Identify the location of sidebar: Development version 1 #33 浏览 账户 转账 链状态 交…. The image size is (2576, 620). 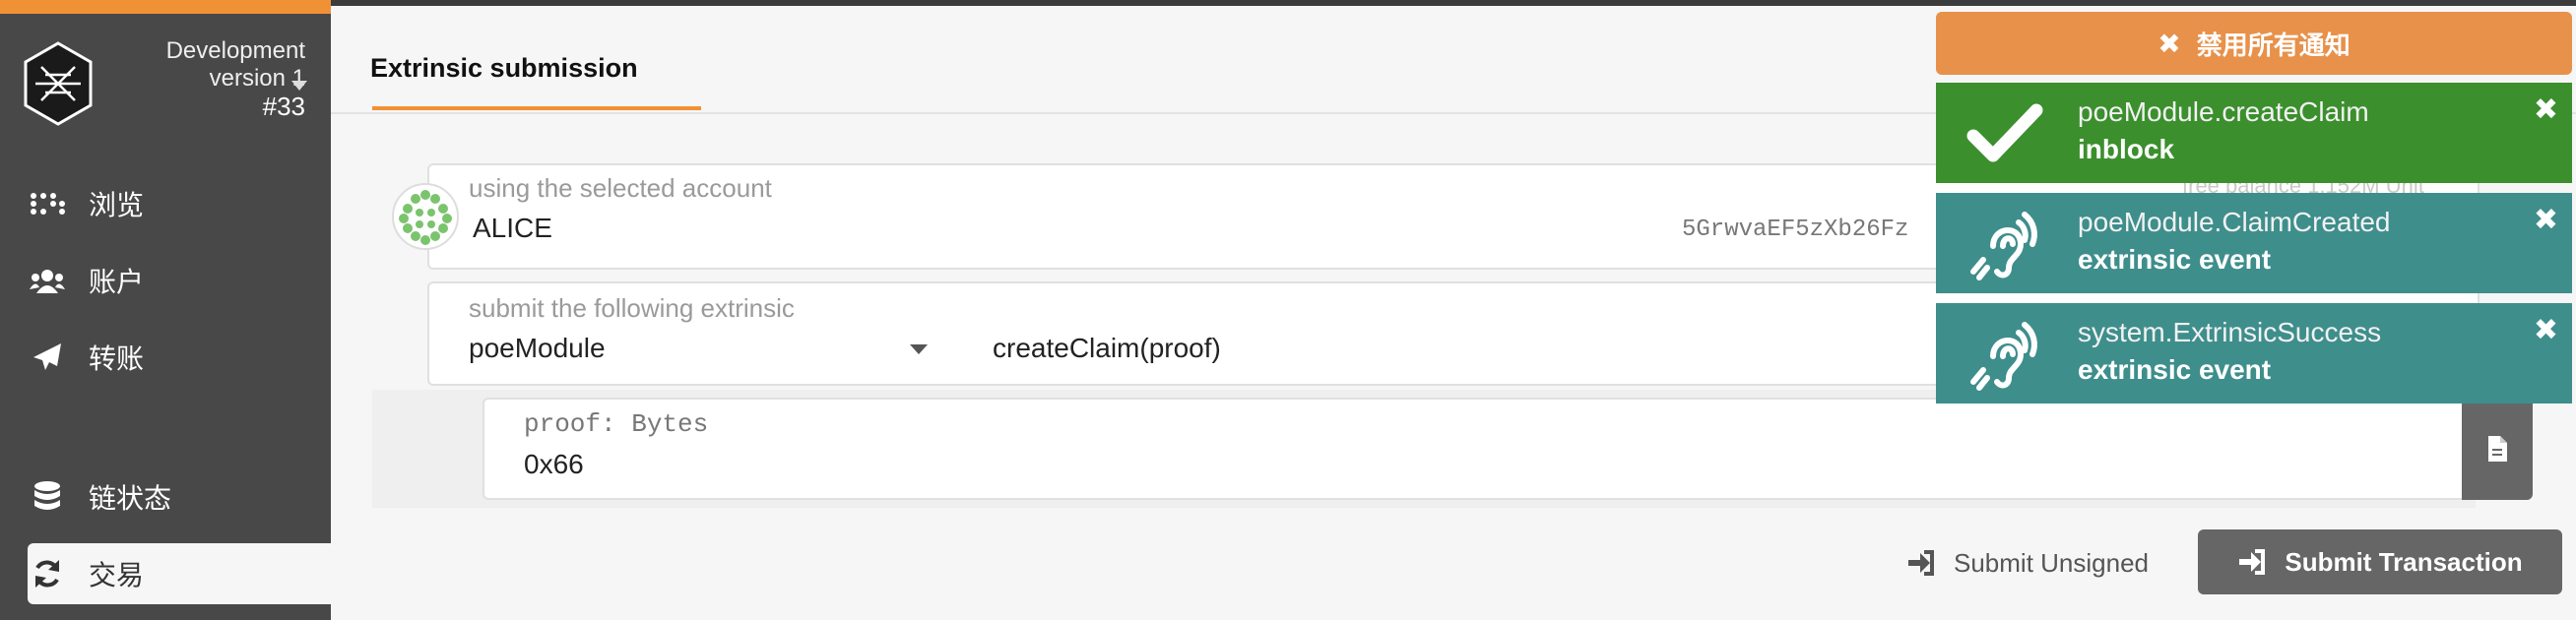
(165, 310).